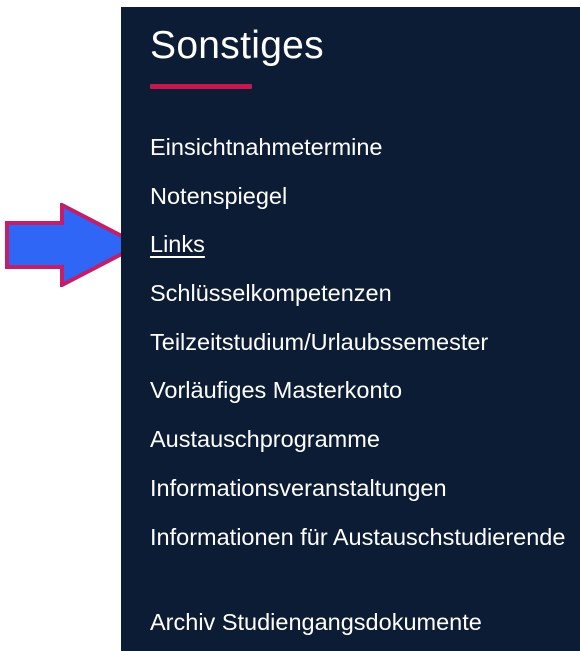 The image size is (580, 651). Describe the element at coordinates (73, 245) in the screenshot. I see `arrow-shape` at that location.